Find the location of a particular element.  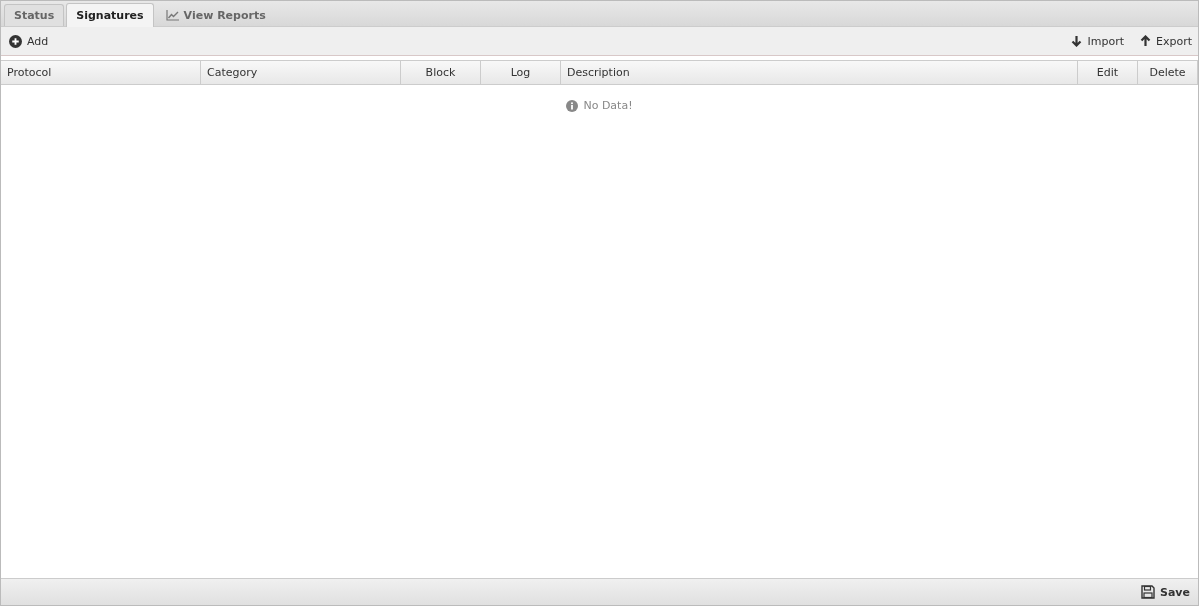

column-header: Protocol is located at coordinates (101, 72).